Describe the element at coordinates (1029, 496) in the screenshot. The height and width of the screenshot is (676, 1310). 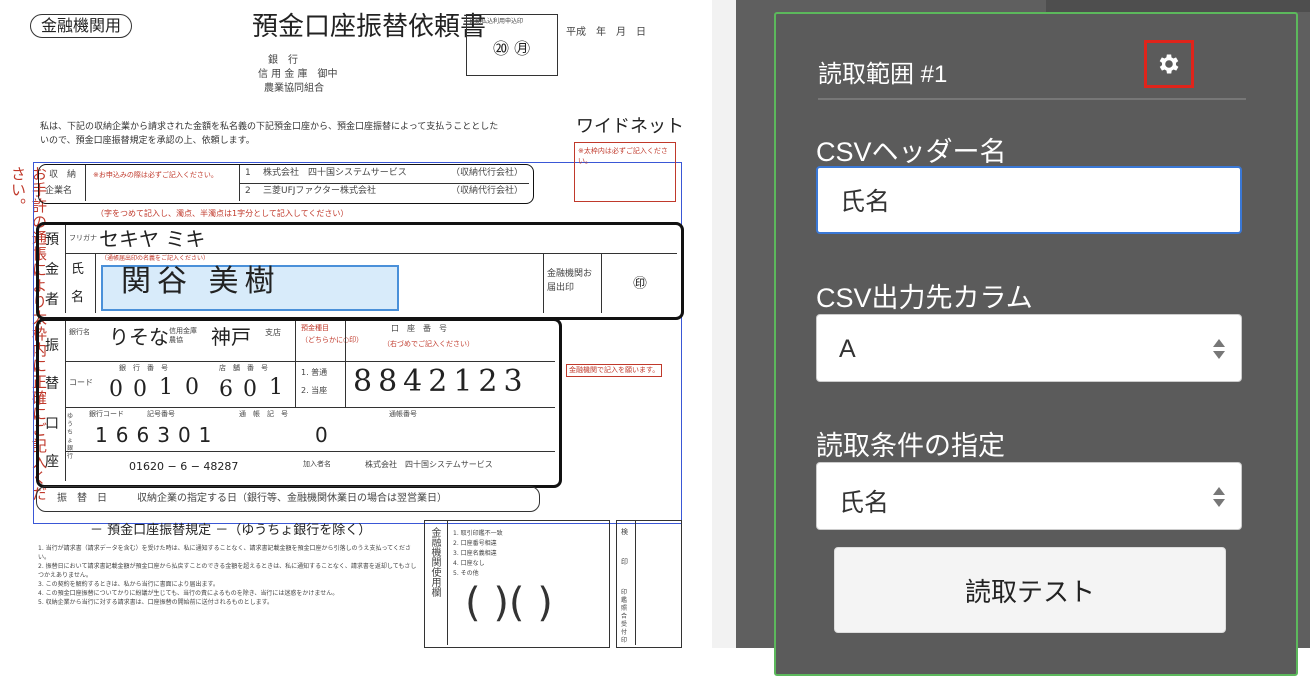
I see `condition-select: 氏名` at that location.